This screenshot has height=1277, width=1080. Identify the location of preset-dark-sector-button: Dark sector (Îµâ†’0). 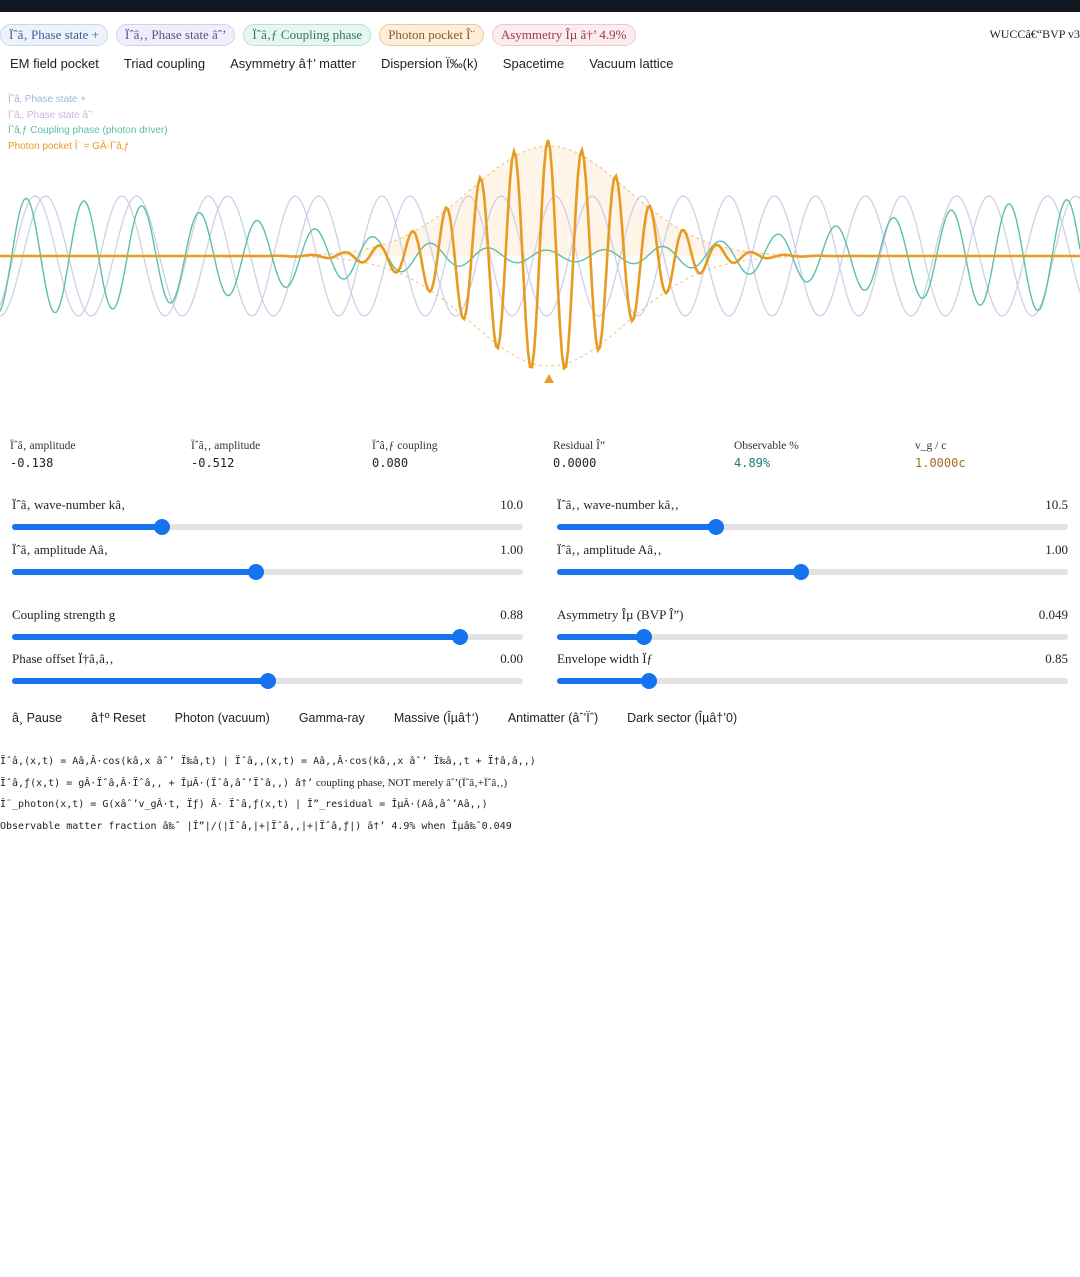
(682, 718).